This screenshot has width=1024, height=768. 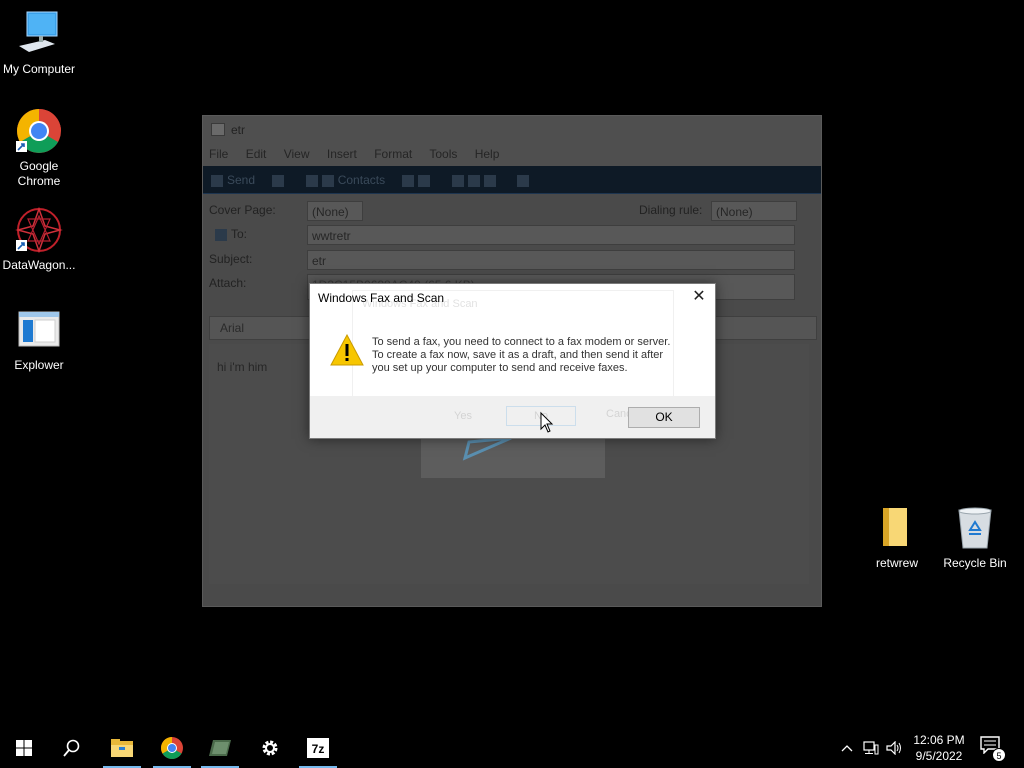 I want to click on cover-page-icon, so click(x=278, y=180).